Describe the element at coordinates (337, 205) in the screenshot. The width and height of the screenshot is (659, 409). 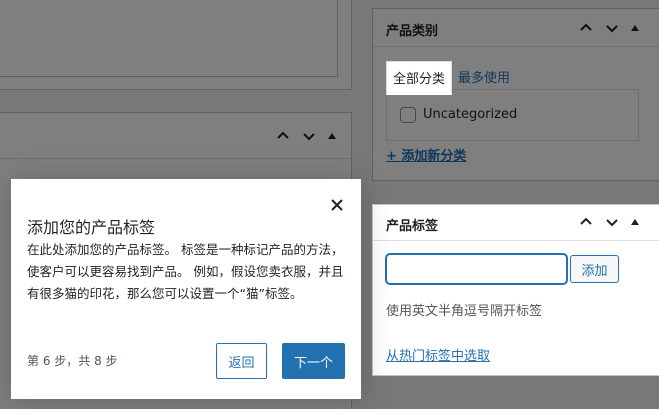
I see `close-icon` at that location.